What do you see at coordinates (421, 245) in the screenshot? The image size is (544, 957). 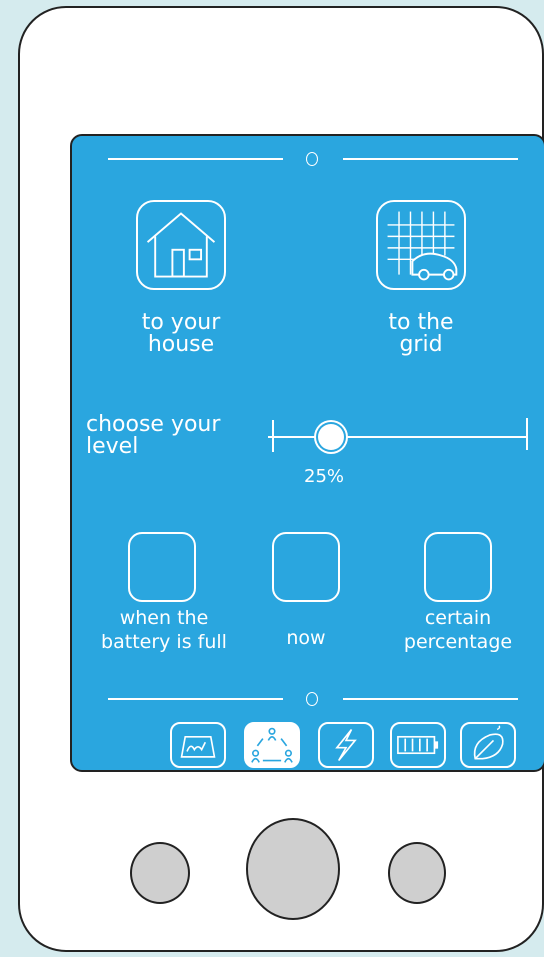 I see `grid-car-icon` at bounding box center [421, 245].